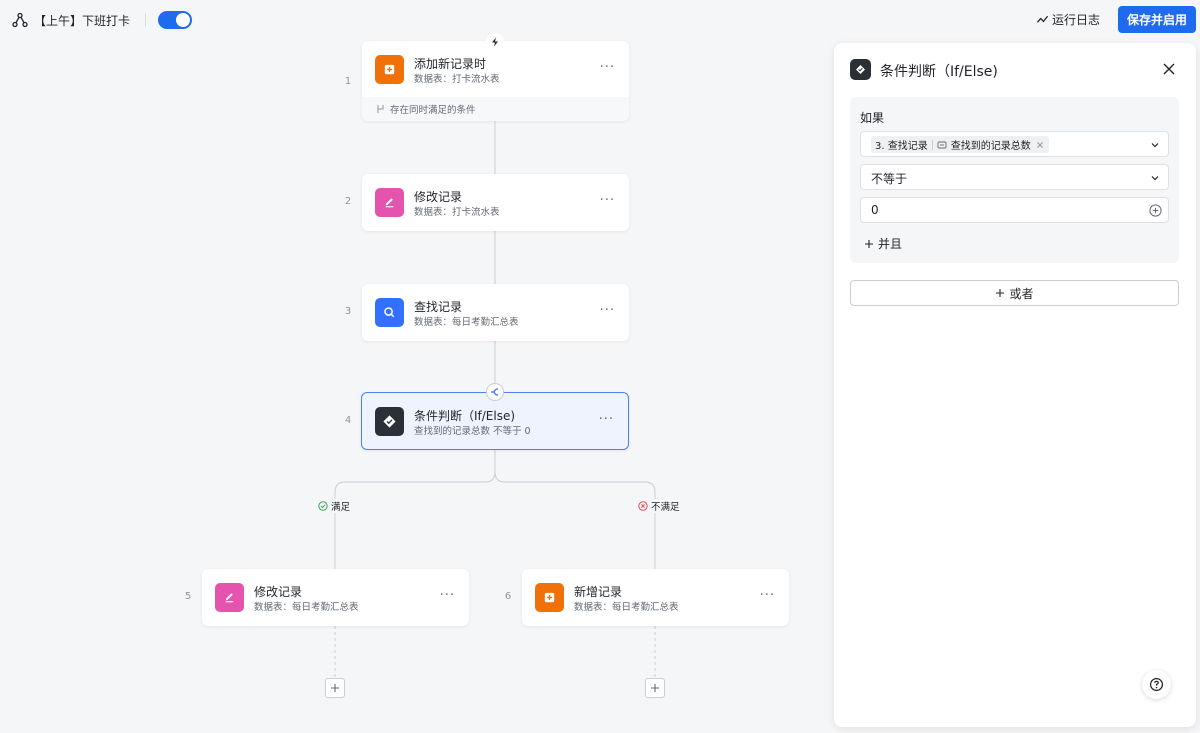 Image resolution: width=1200 pixels, height=733 pixels. Describe the element at coordinates (450, 64) in the screenshot. I see `node-title: 添加新记录时` at that location.